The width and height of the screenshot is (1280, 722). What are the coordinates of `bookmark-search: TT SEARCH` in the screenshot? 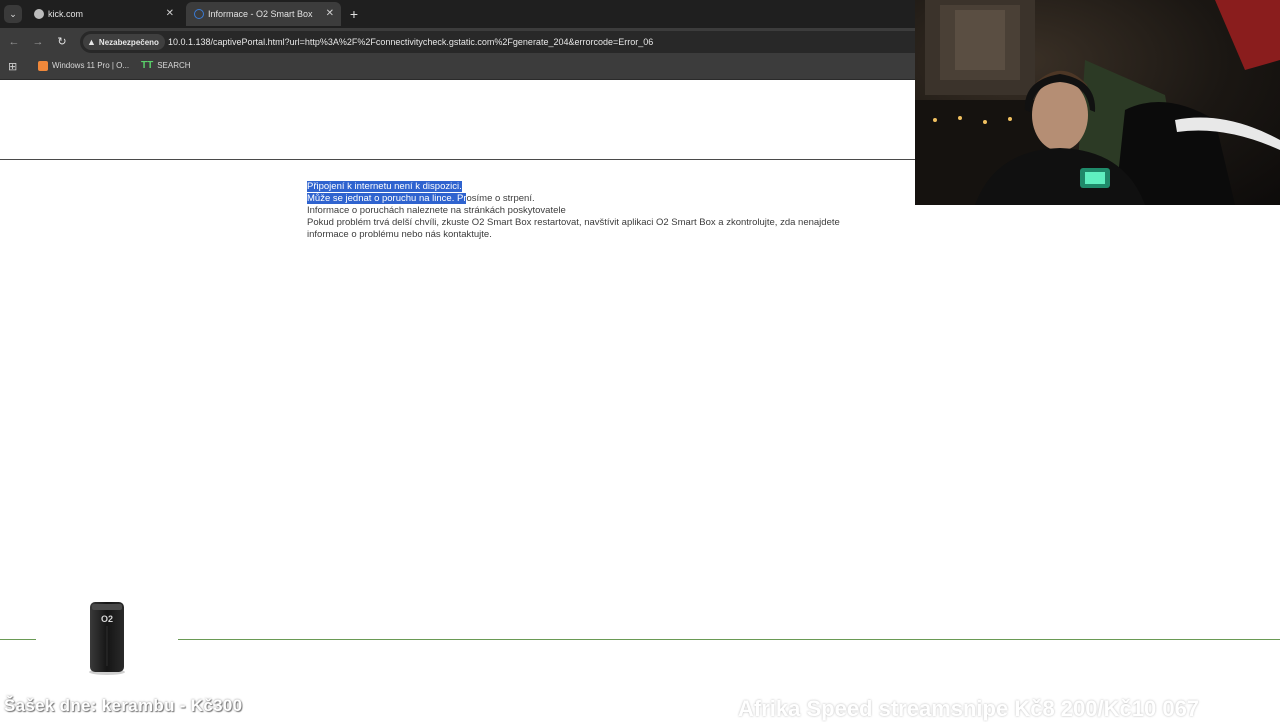 It's located at (166, 68).